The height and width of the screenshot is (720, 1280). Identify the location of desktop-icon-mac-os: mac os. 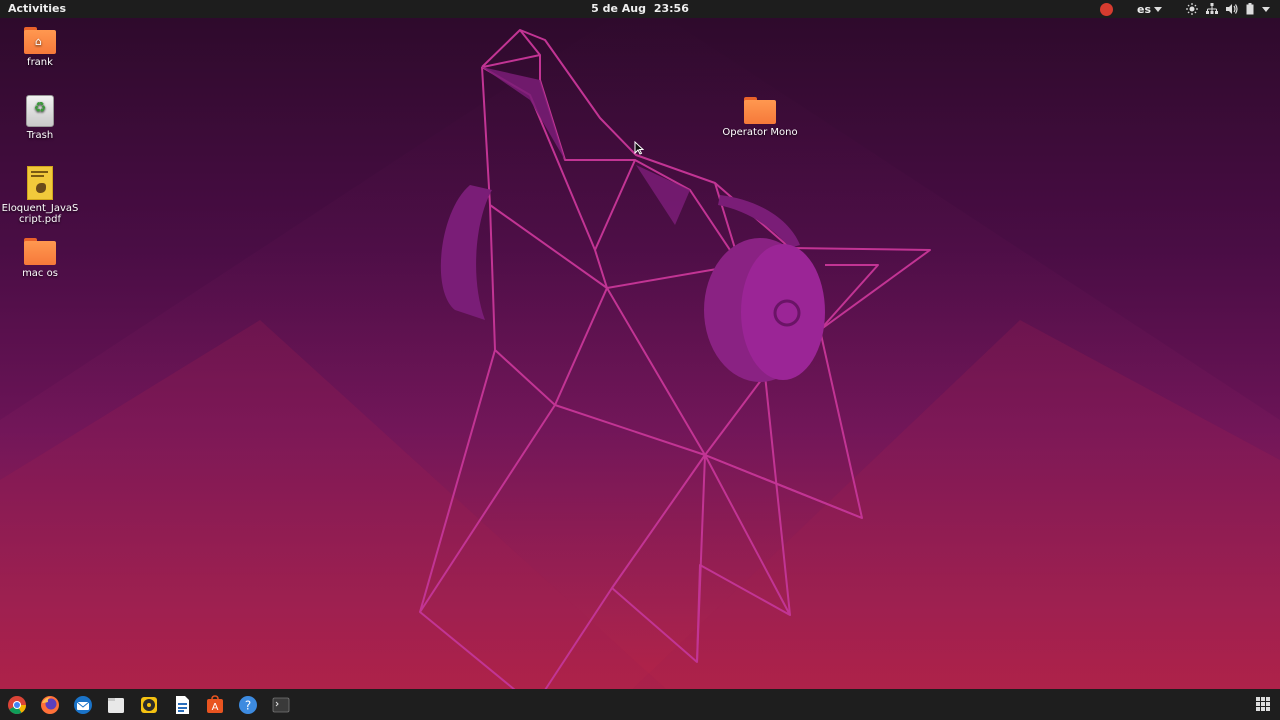
(40, 258).